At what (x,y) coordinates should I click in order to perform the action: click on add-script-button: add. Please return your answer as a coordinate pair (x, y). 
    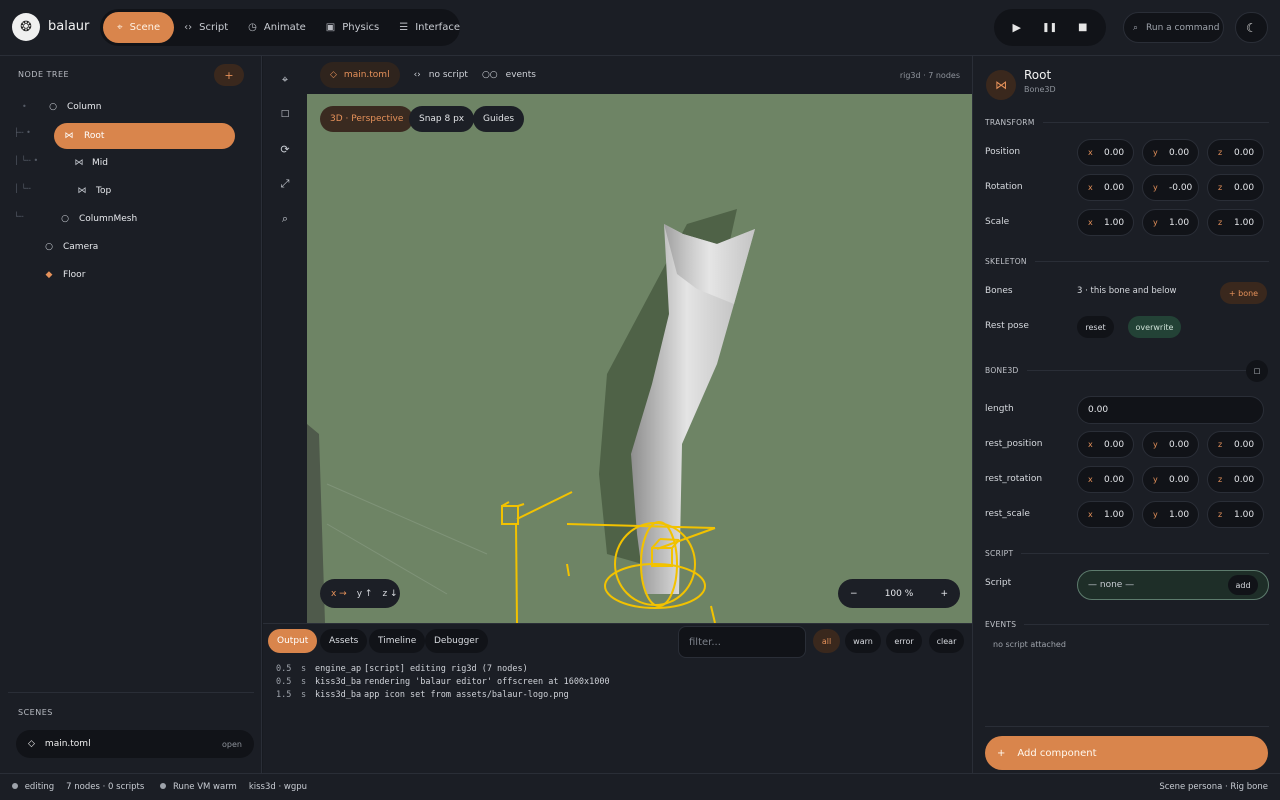
    Looking at the image, I should click on (1243, 585).